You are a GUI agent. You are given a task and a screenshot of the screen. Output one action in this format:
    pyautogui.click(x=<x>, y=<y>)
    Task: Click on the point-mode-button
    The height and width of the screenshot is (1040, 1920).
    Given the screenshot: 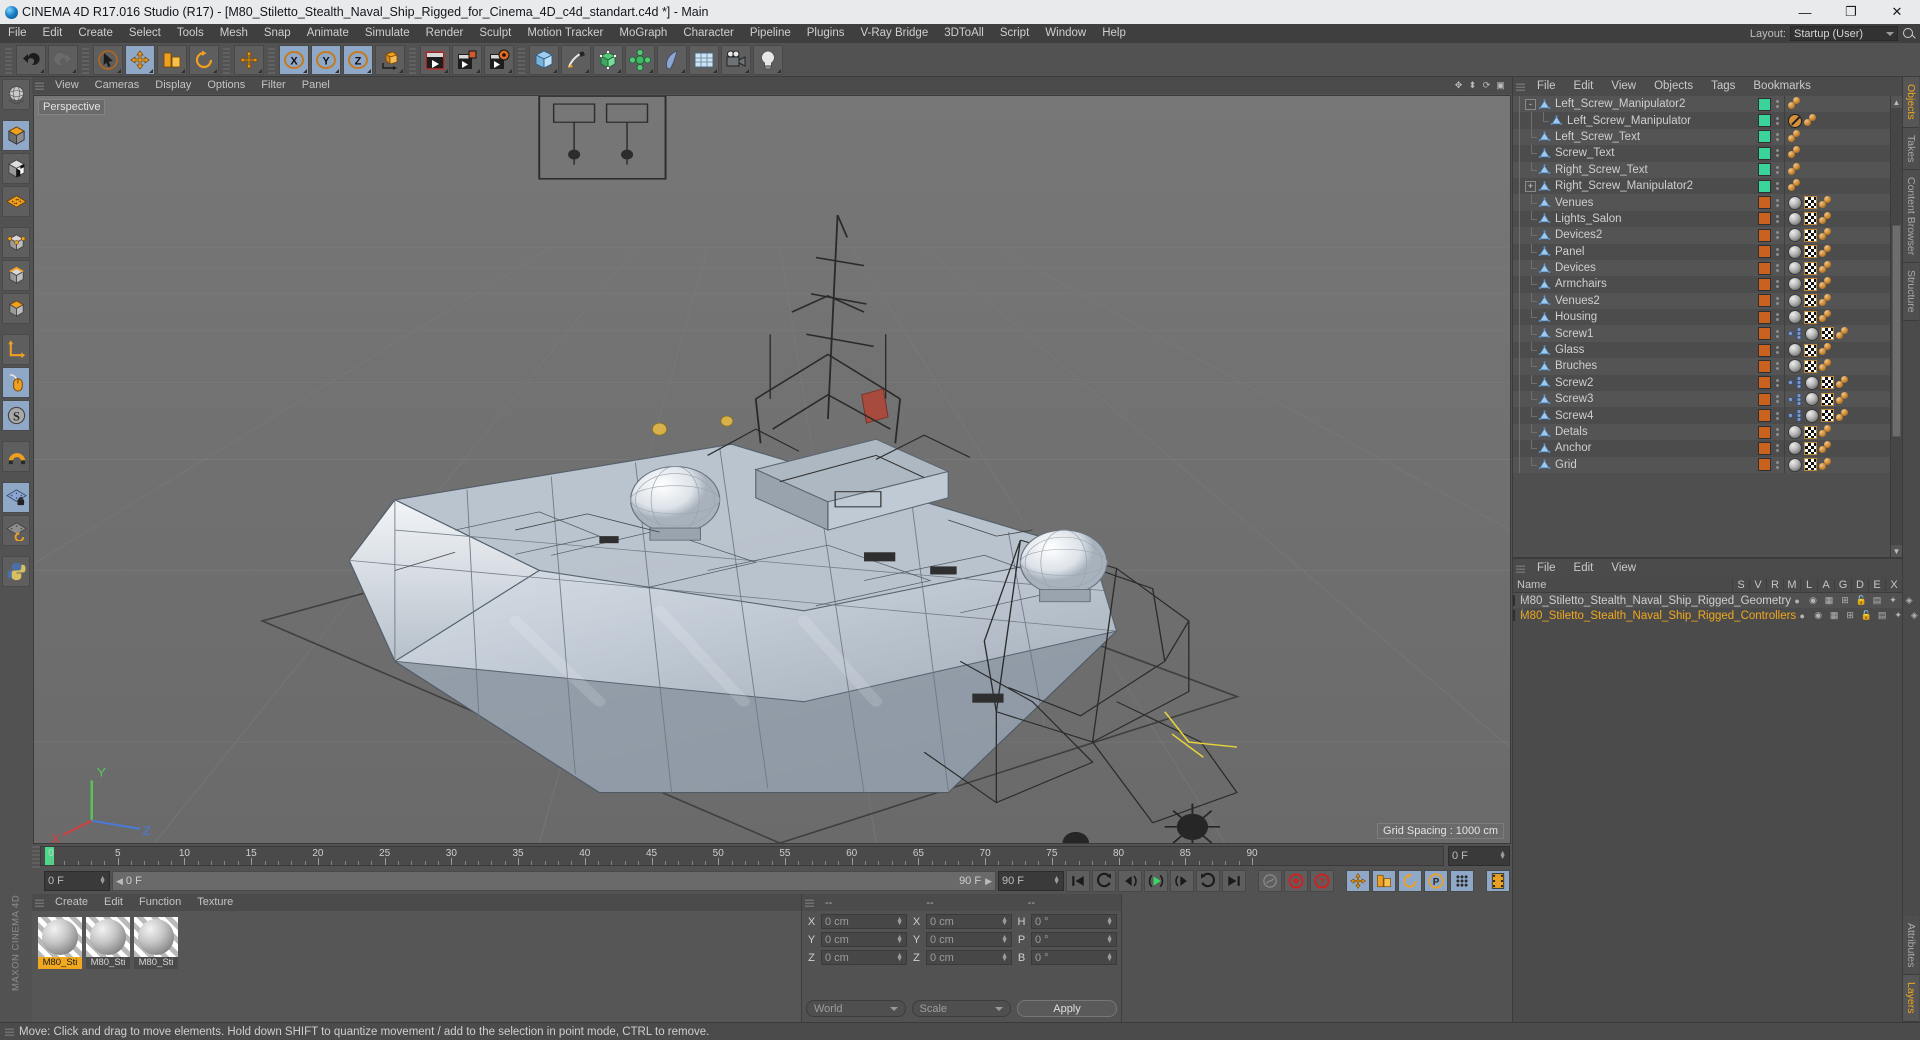 What is the action you would take?
    pyautogui.click(x=16, y=242)
    